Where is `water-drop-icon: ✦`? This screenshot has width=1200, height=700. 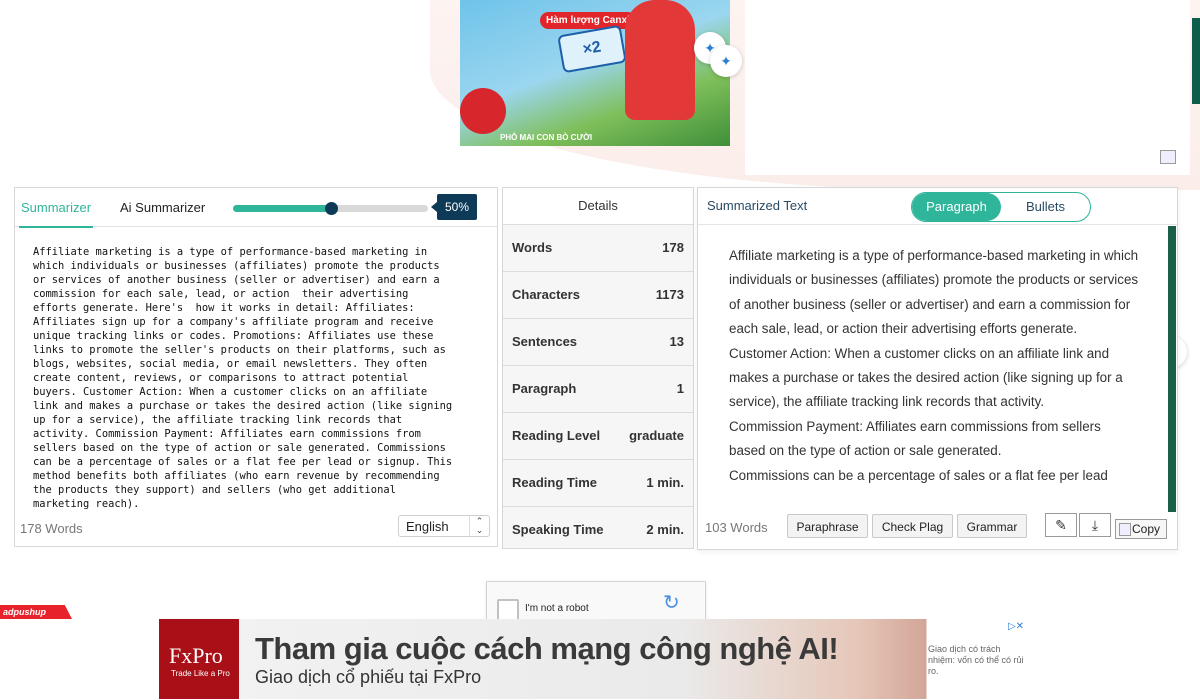
water-drop-icon: ✦ is located at coordinates (726, 61).